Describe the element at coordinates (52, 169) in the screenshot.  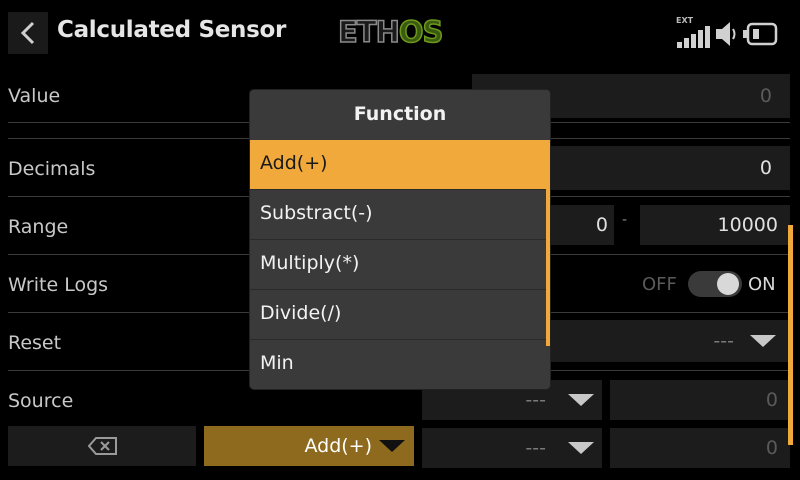
I see `decimals-label: Decimals` at that location.